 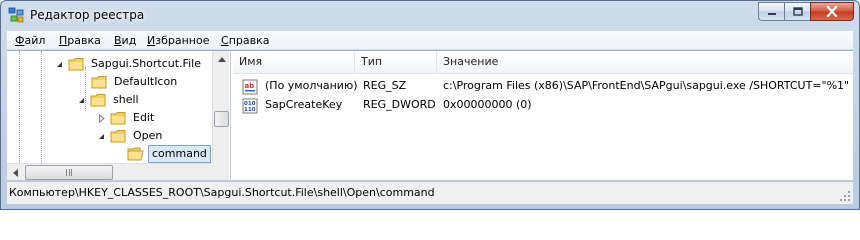 What do you see at coordinates (178, 40) in the screenshot?
I see `menu-favorites: Избранное` at bounding box center [178, 40].